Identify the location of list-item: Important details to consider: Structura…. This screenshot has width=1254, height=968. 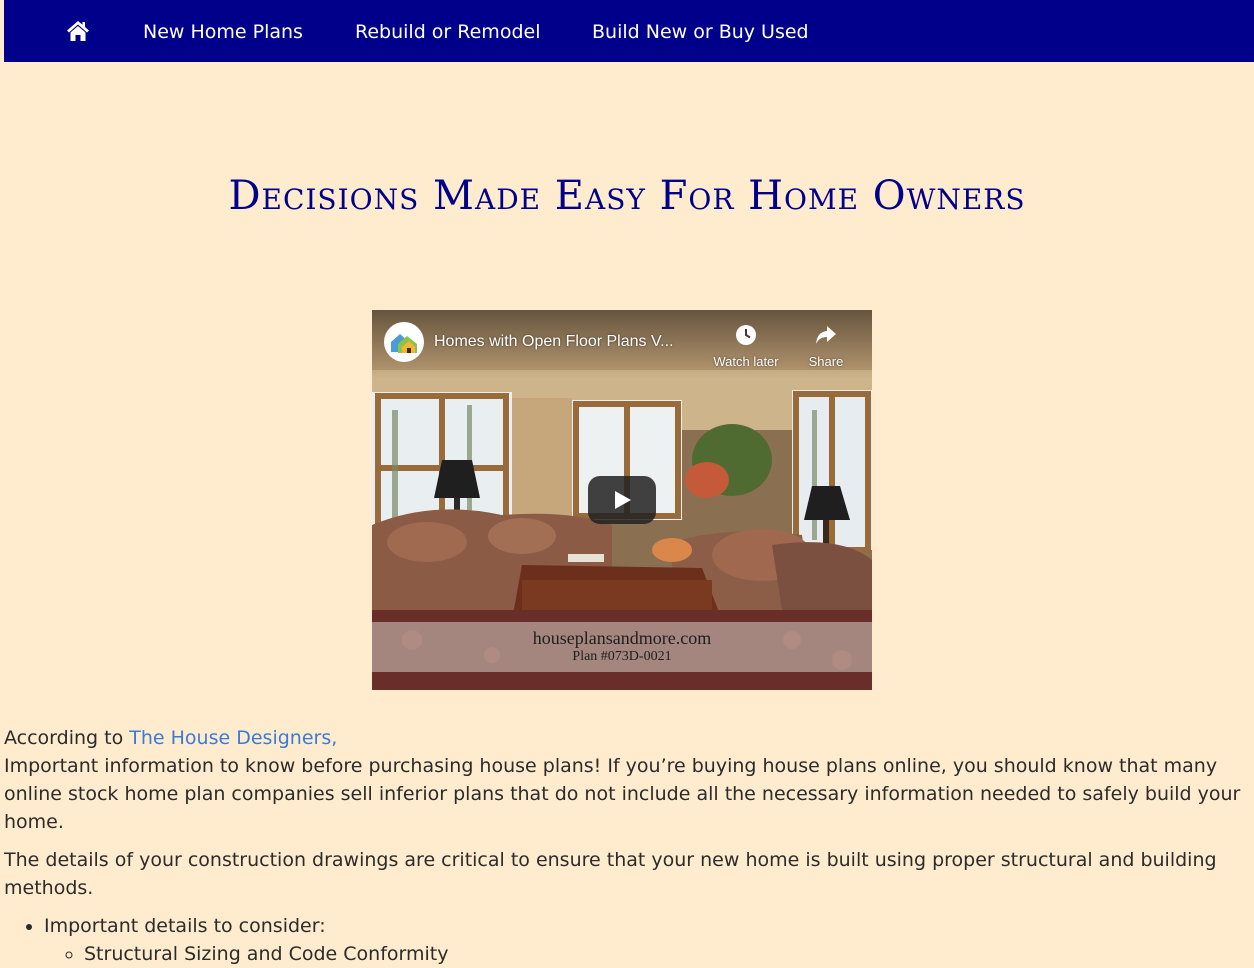
(647, 940).